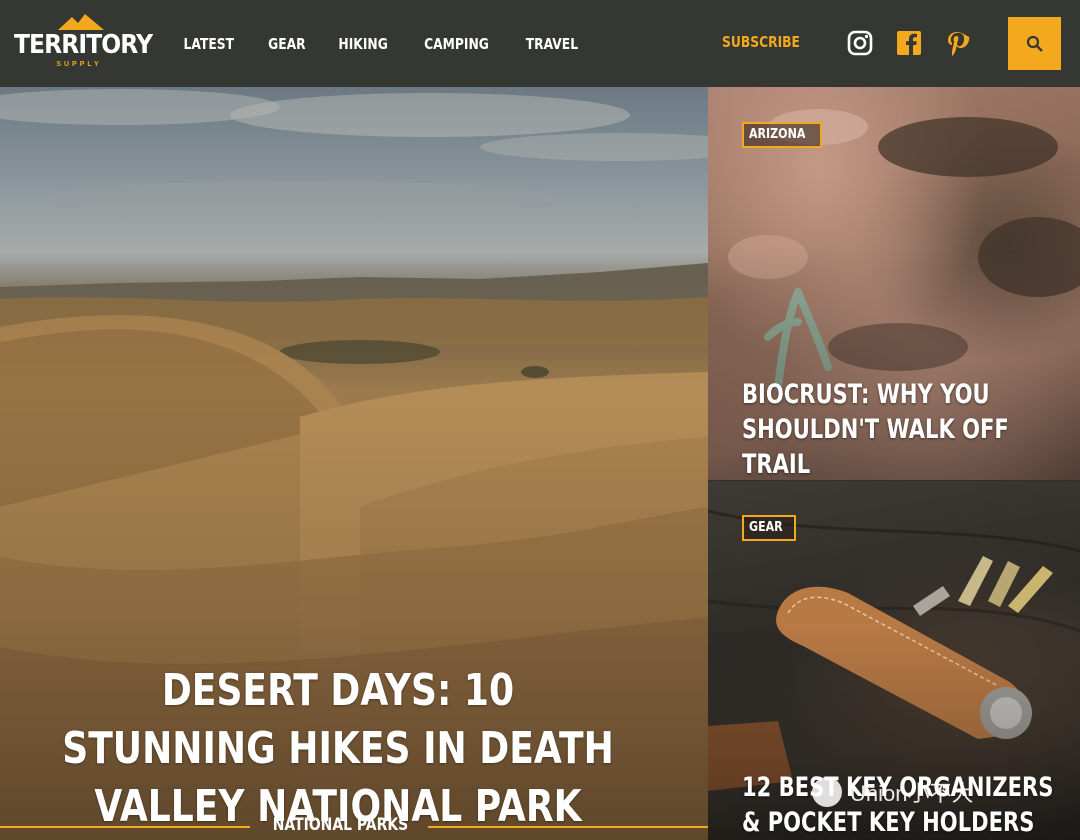 The image size is (1080, 840). Describe the element at coordinates (125, 827) in the screenshot. I see `category-divider-left` at that location.